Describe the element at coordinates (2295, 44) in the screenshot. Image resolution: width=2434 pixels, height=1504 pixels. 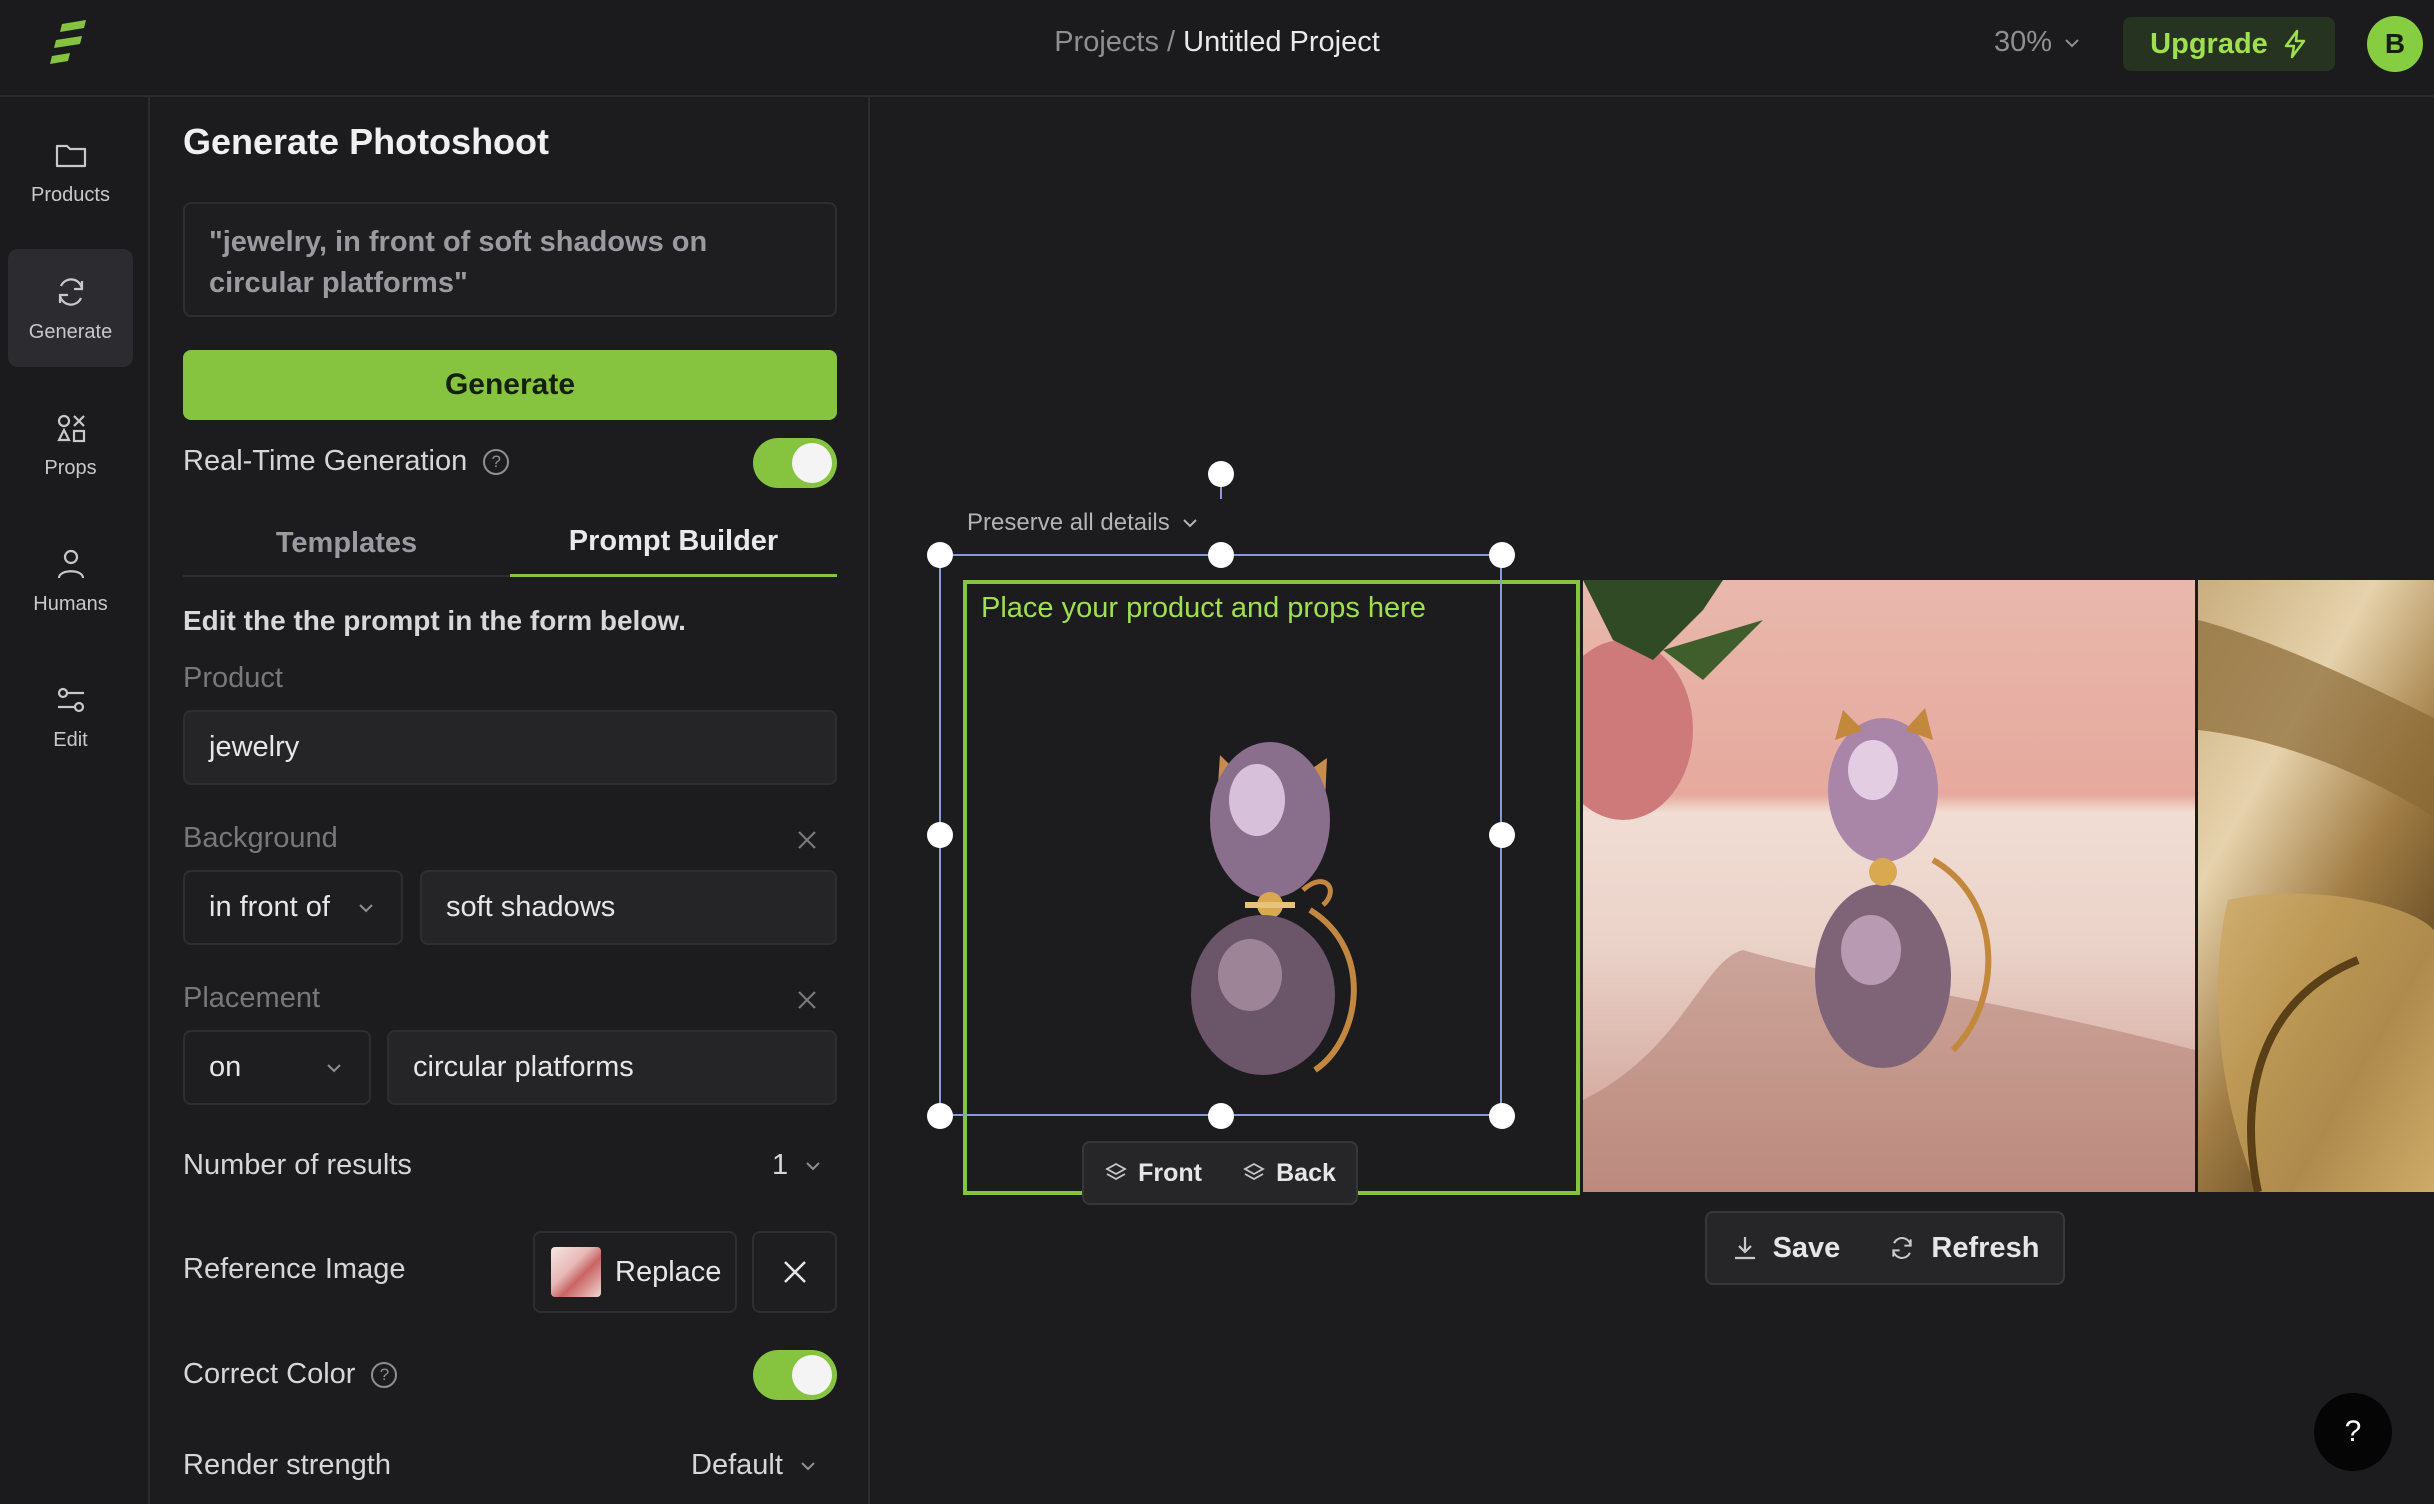
I see `lightning-icon` at that location.